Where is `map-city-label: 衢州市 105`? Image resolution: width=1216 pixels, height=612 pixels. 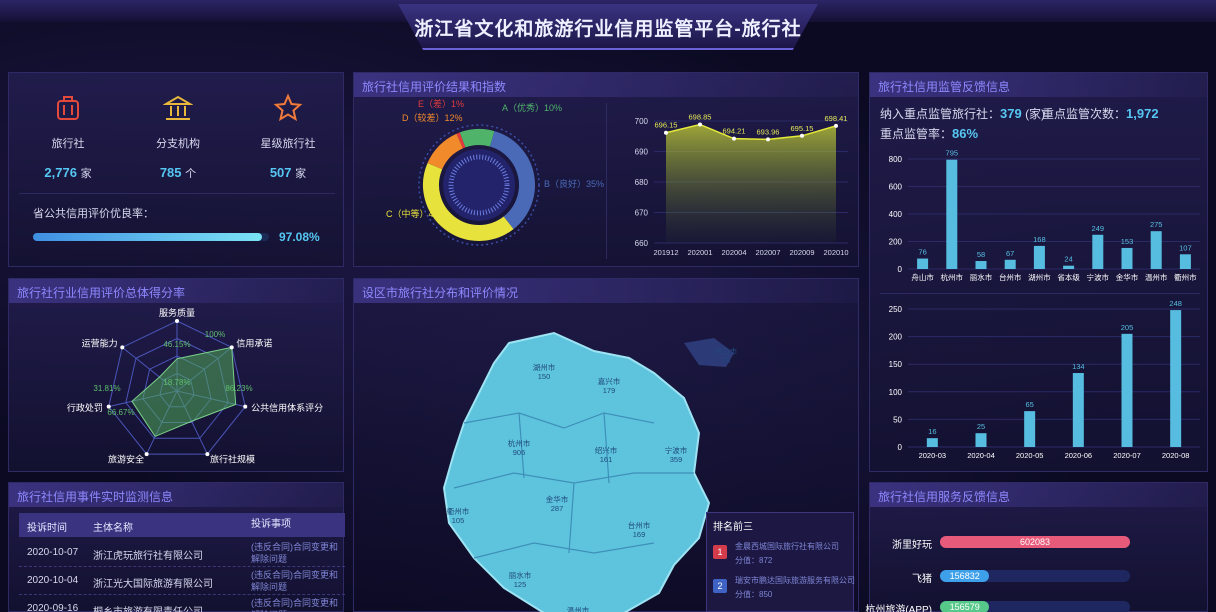 map-city-label: 衢州市 105 is located at coordinates (458, 516).